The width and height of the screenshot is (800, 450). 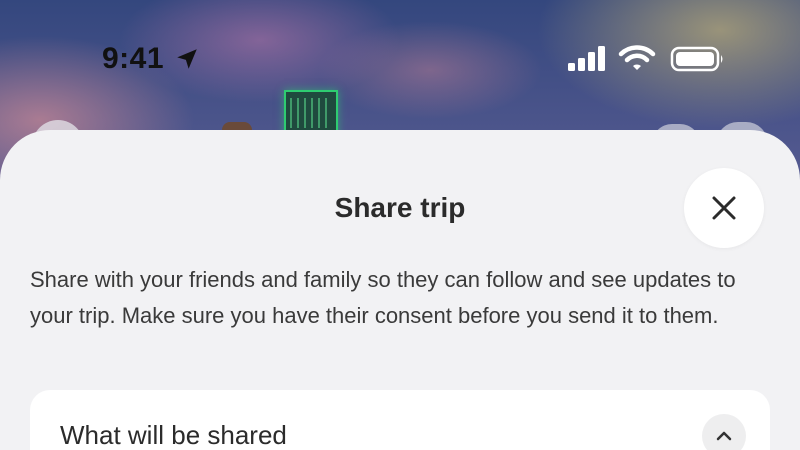 I want to click on collapse-section-button, so click(x=724, y=432).